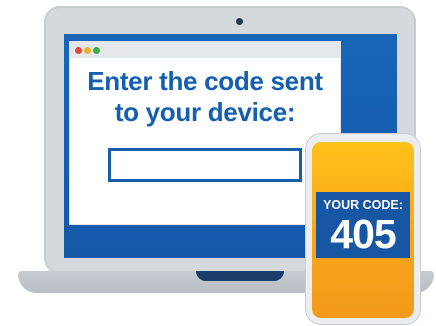  What do you see at coordinates (96, 50) in the screenshot?
I see `window-maximize-dot-icon` at bounding box center [96, 50].